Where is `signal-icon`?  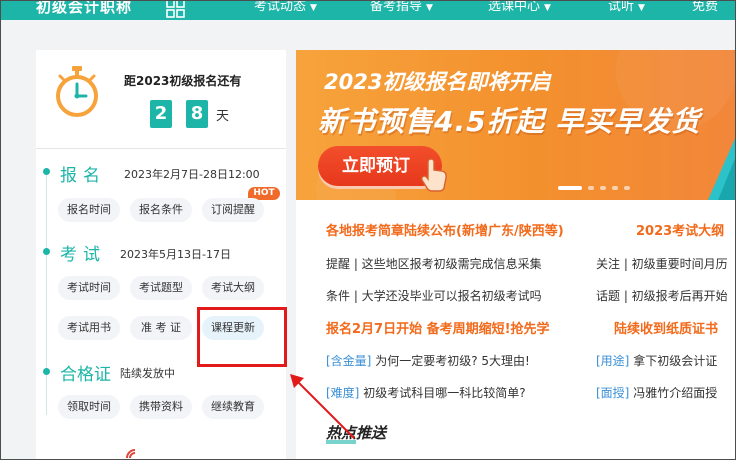 signal-icon is located at coordinates (131, 454).